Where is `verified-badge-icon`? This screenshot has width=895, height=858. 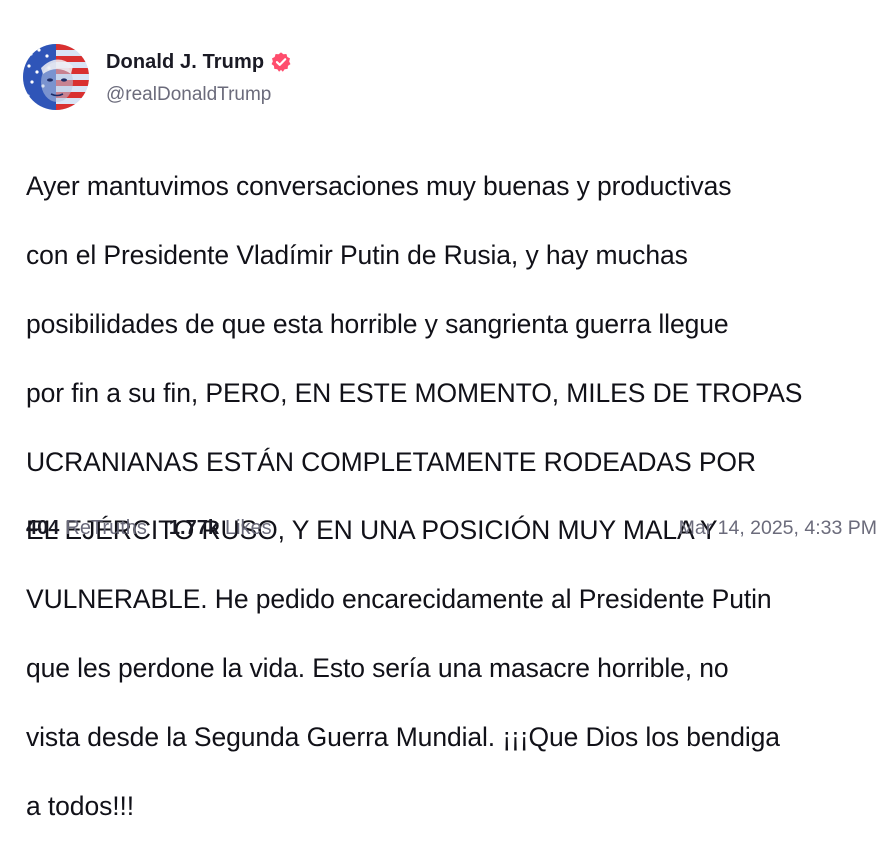 verified-badge-icon is located at coordinates (281, 62).